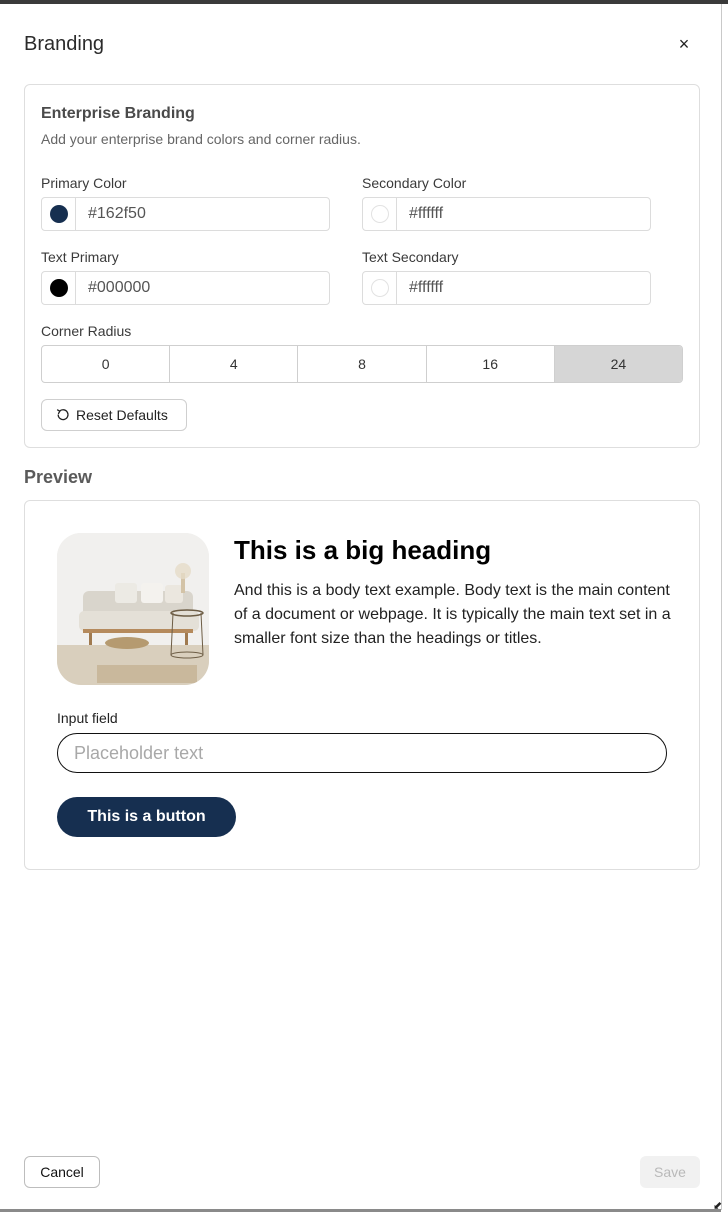  What do you see at coordinates (410, 257) in the screenshot?
I see `text-secondary-label: Text Secondary` at bounding box center [410, 257].